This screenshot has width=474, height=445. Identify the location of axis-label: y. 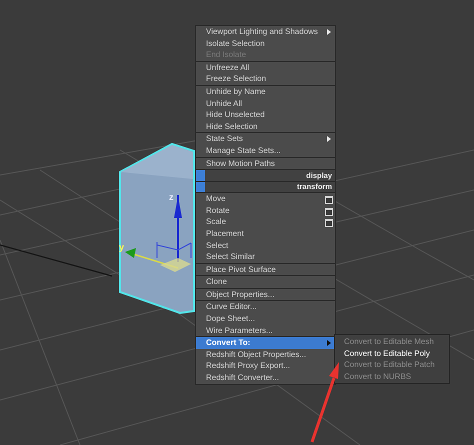
(121, 247).